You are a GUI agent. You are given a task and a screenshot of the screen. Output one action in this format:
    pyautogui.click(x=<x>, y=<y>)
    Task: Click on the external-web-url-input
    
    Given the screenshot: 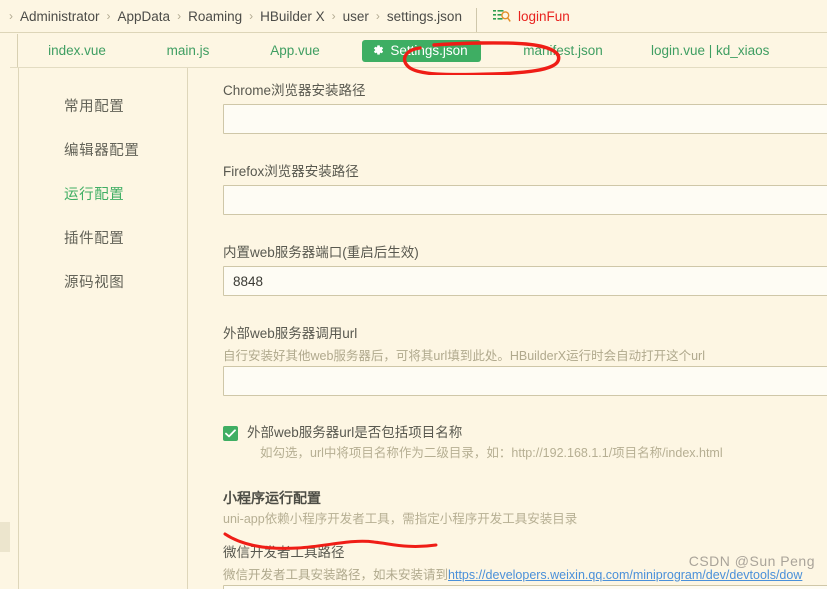 What is the action you would take?
    pyautogui.click(x=525, y=381)
    